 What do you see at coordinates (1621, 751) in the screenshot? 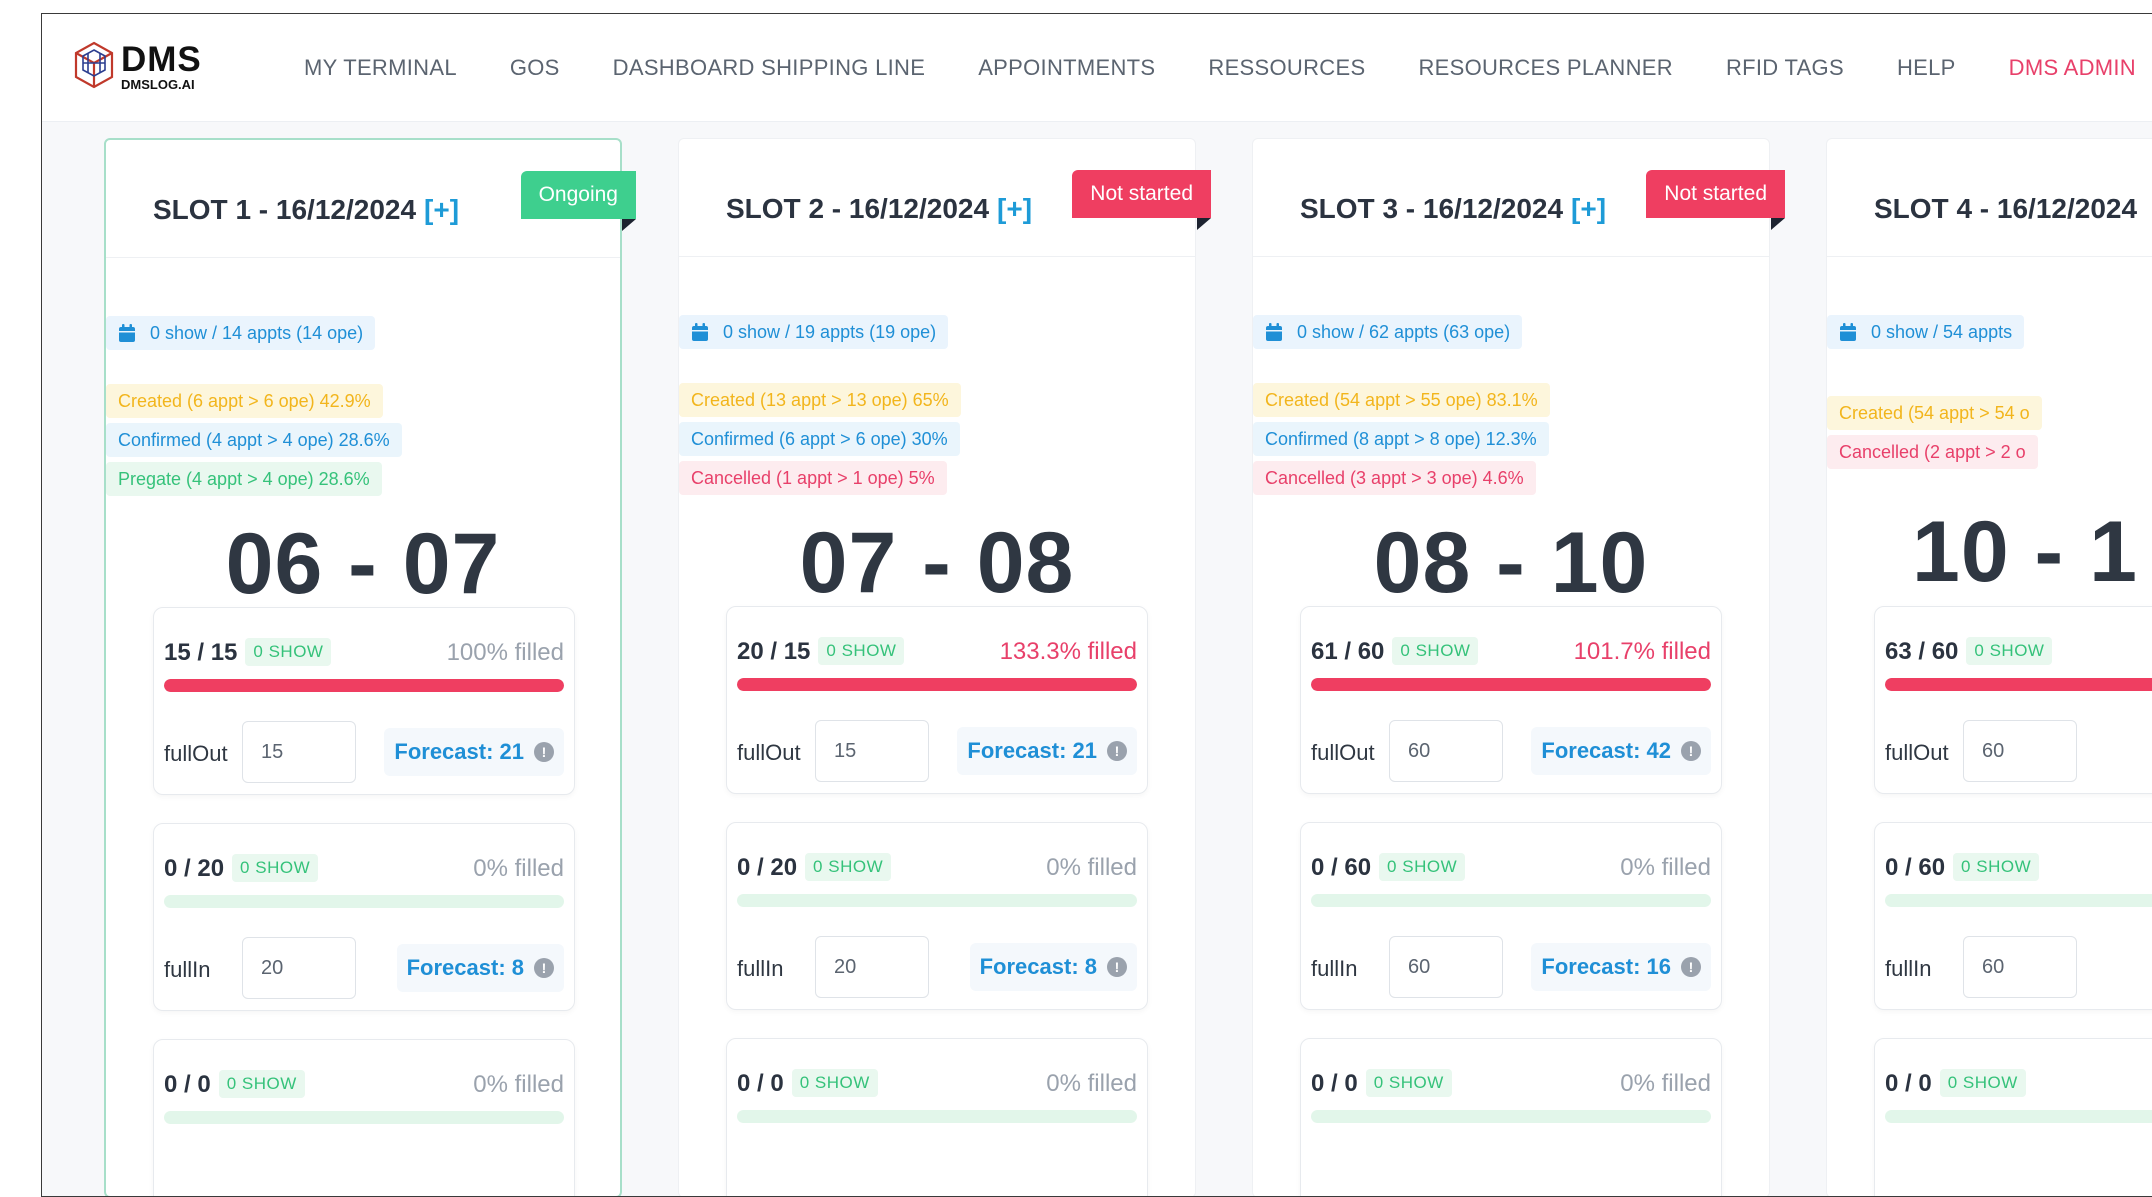
I see `forecast-chip: Forecast: 42!` at bounding box center [1621, 751].